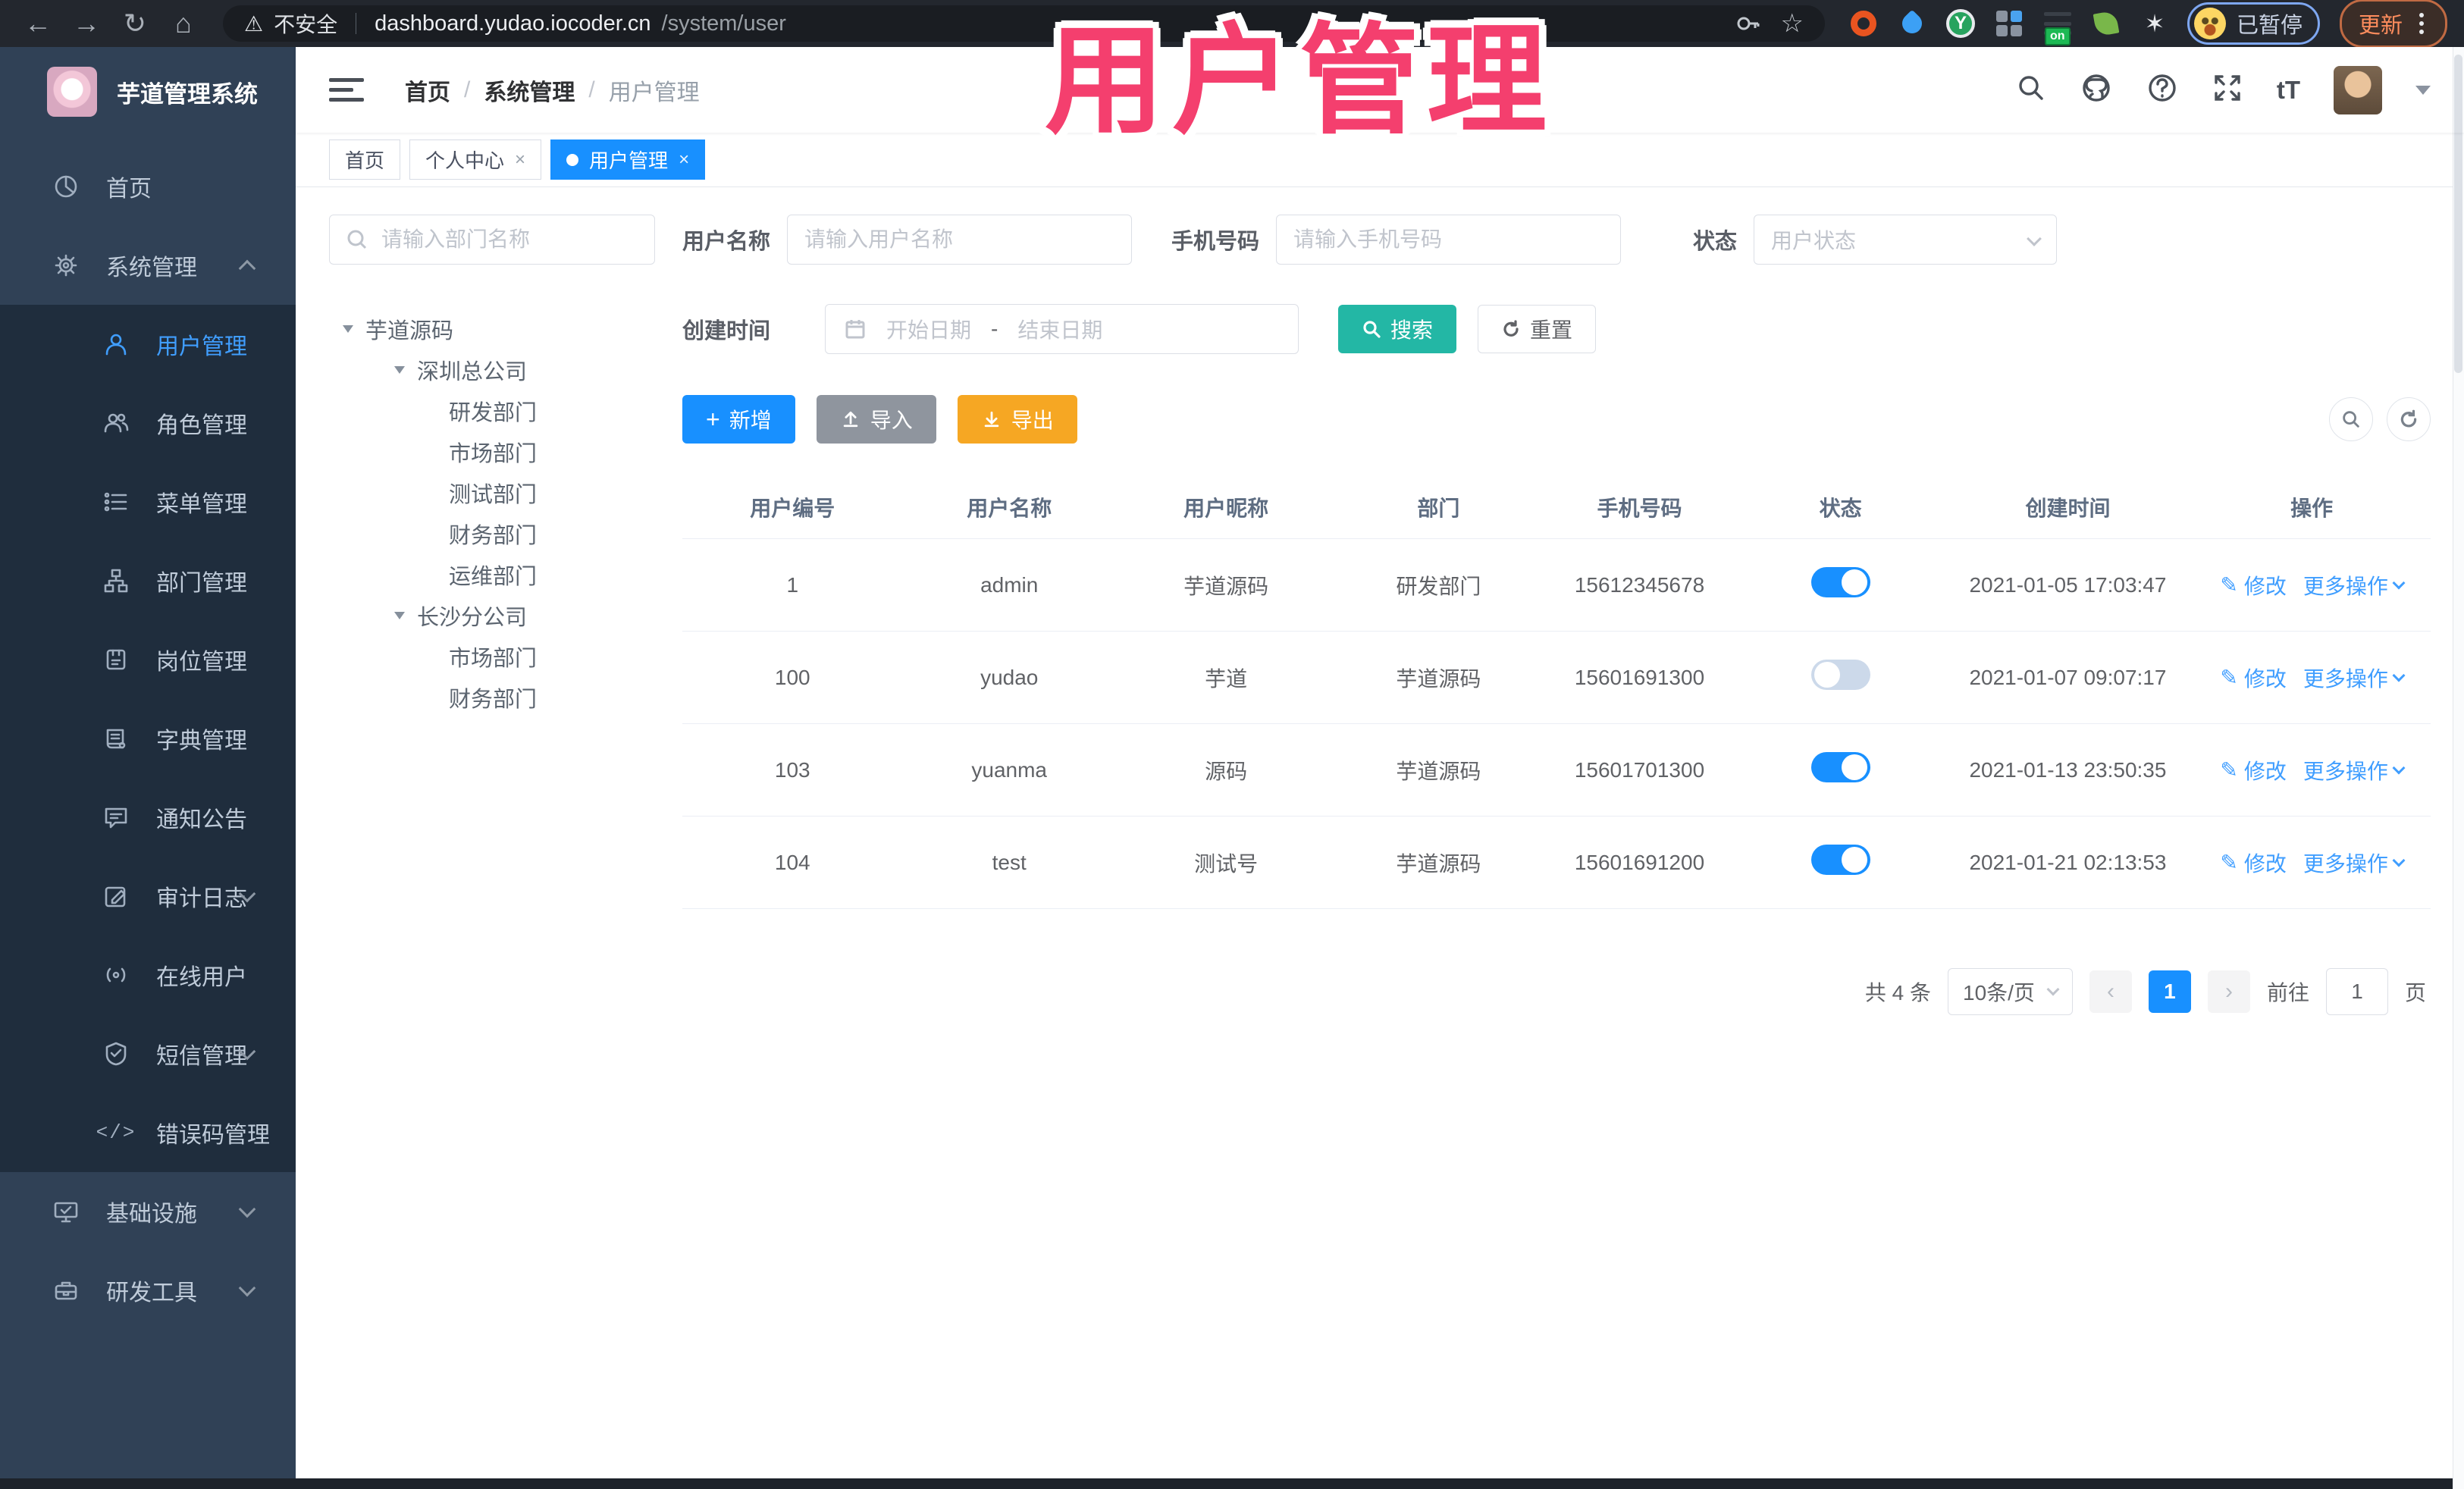 This screenshot has width=2464, height=1489. What do you see at coordinates (1449, 240) in the screenshot?
I see `mobile-input` at bounding box center [1449, 240].